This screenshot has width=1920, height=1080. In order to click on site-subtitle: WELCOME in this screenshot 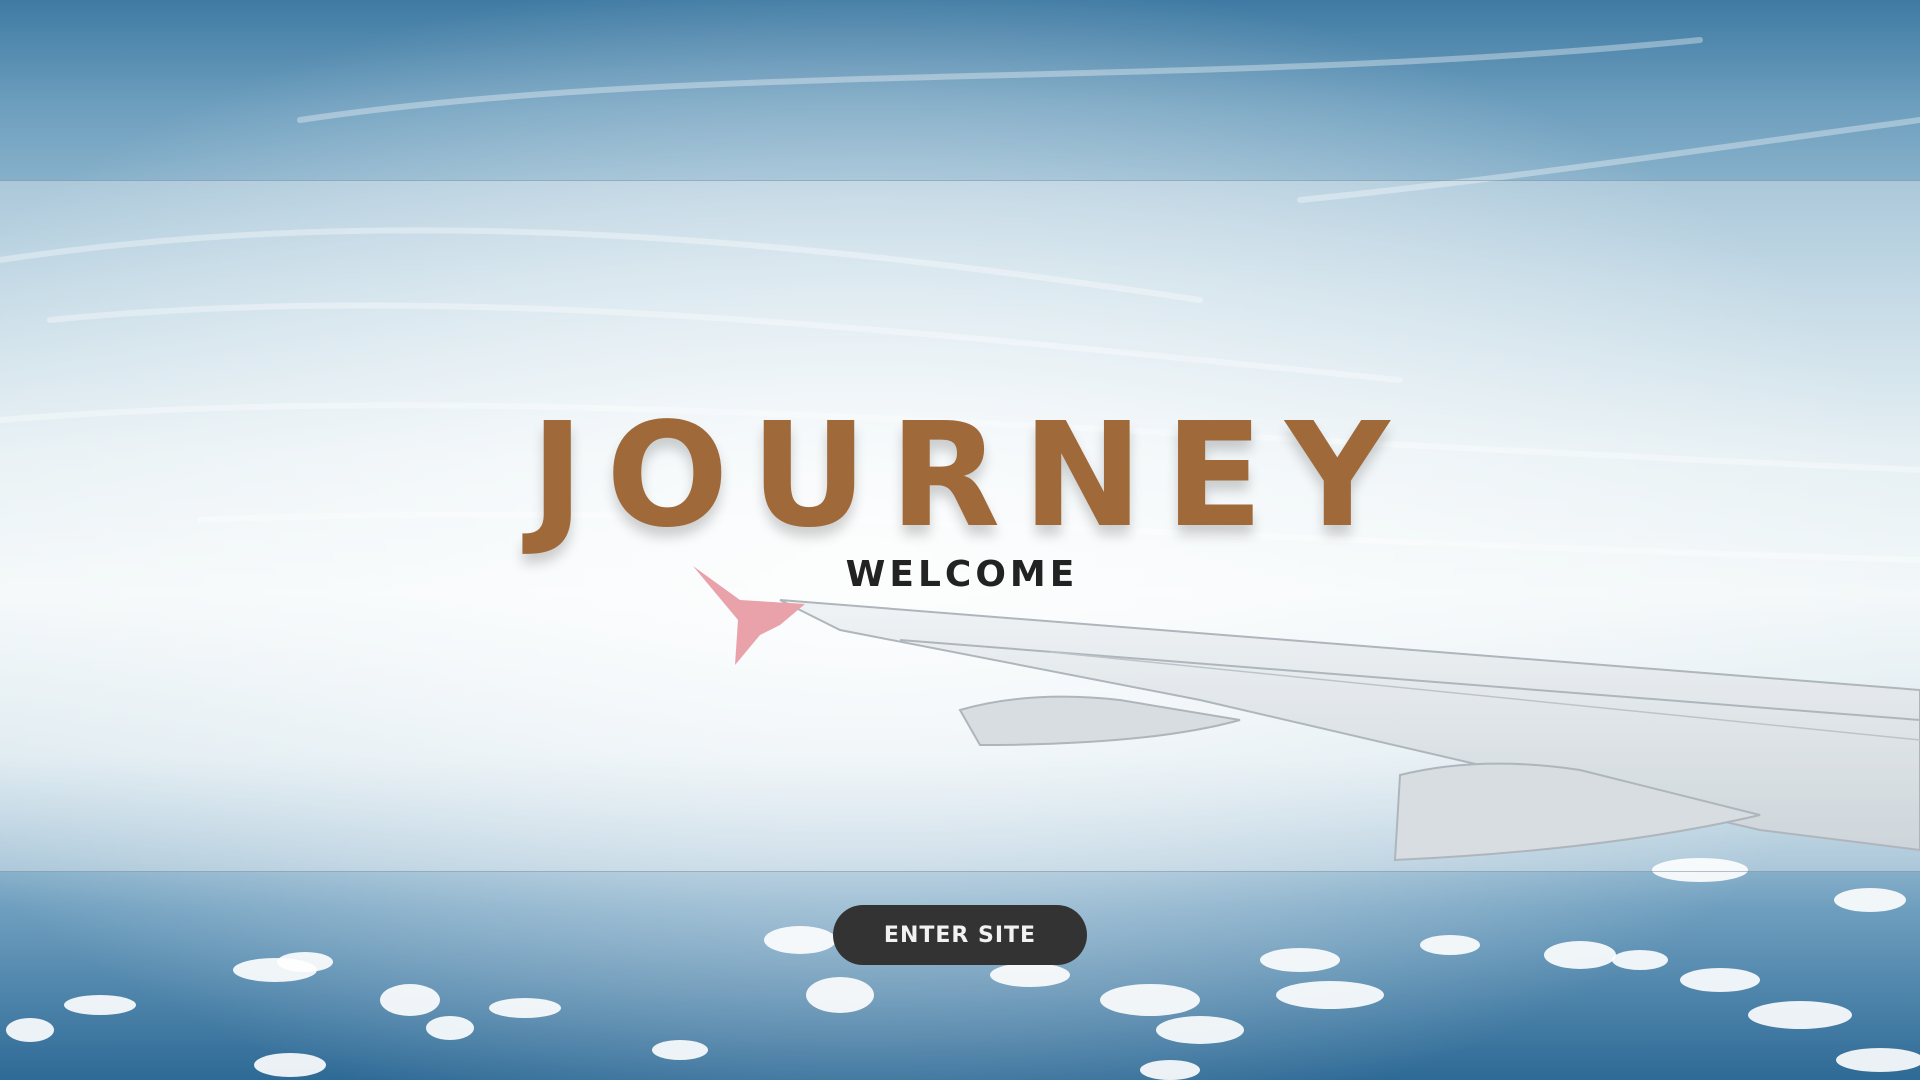, I will do `click(962, 574)`.